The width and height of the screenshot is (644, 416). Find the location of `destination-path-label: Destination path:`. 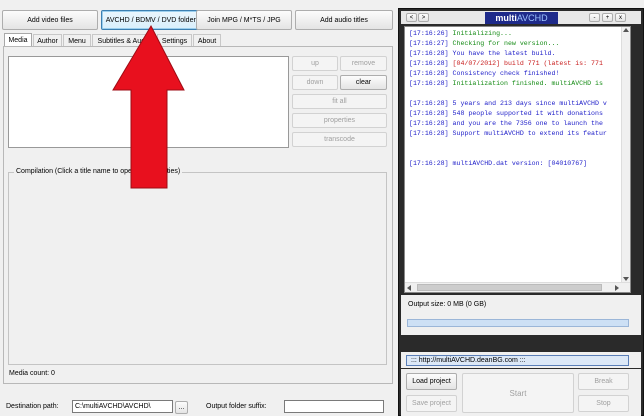

destination-path-label: Destination path: is located at coordinates (32, 406).